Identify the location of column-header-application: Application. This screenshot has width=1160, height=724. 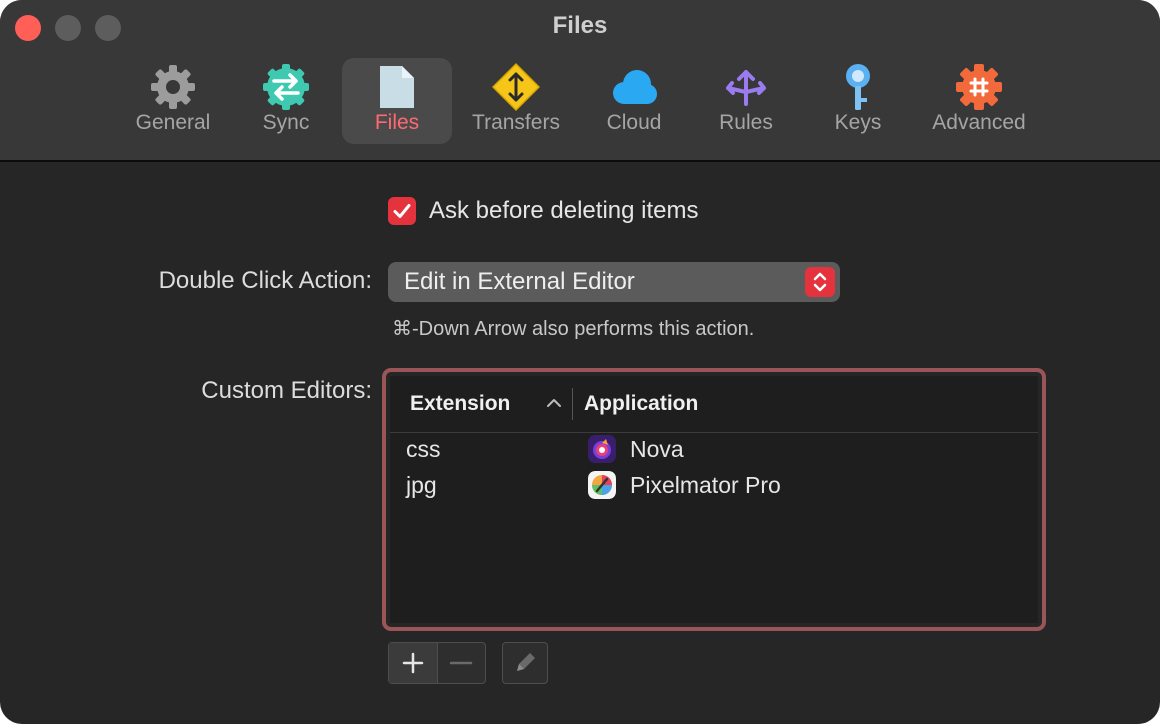
(641, 404).